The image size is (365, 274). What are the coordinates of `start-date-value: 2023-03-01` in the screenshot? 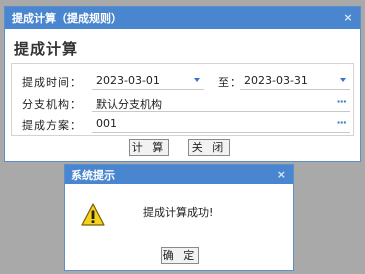 It's located at (128, 80).